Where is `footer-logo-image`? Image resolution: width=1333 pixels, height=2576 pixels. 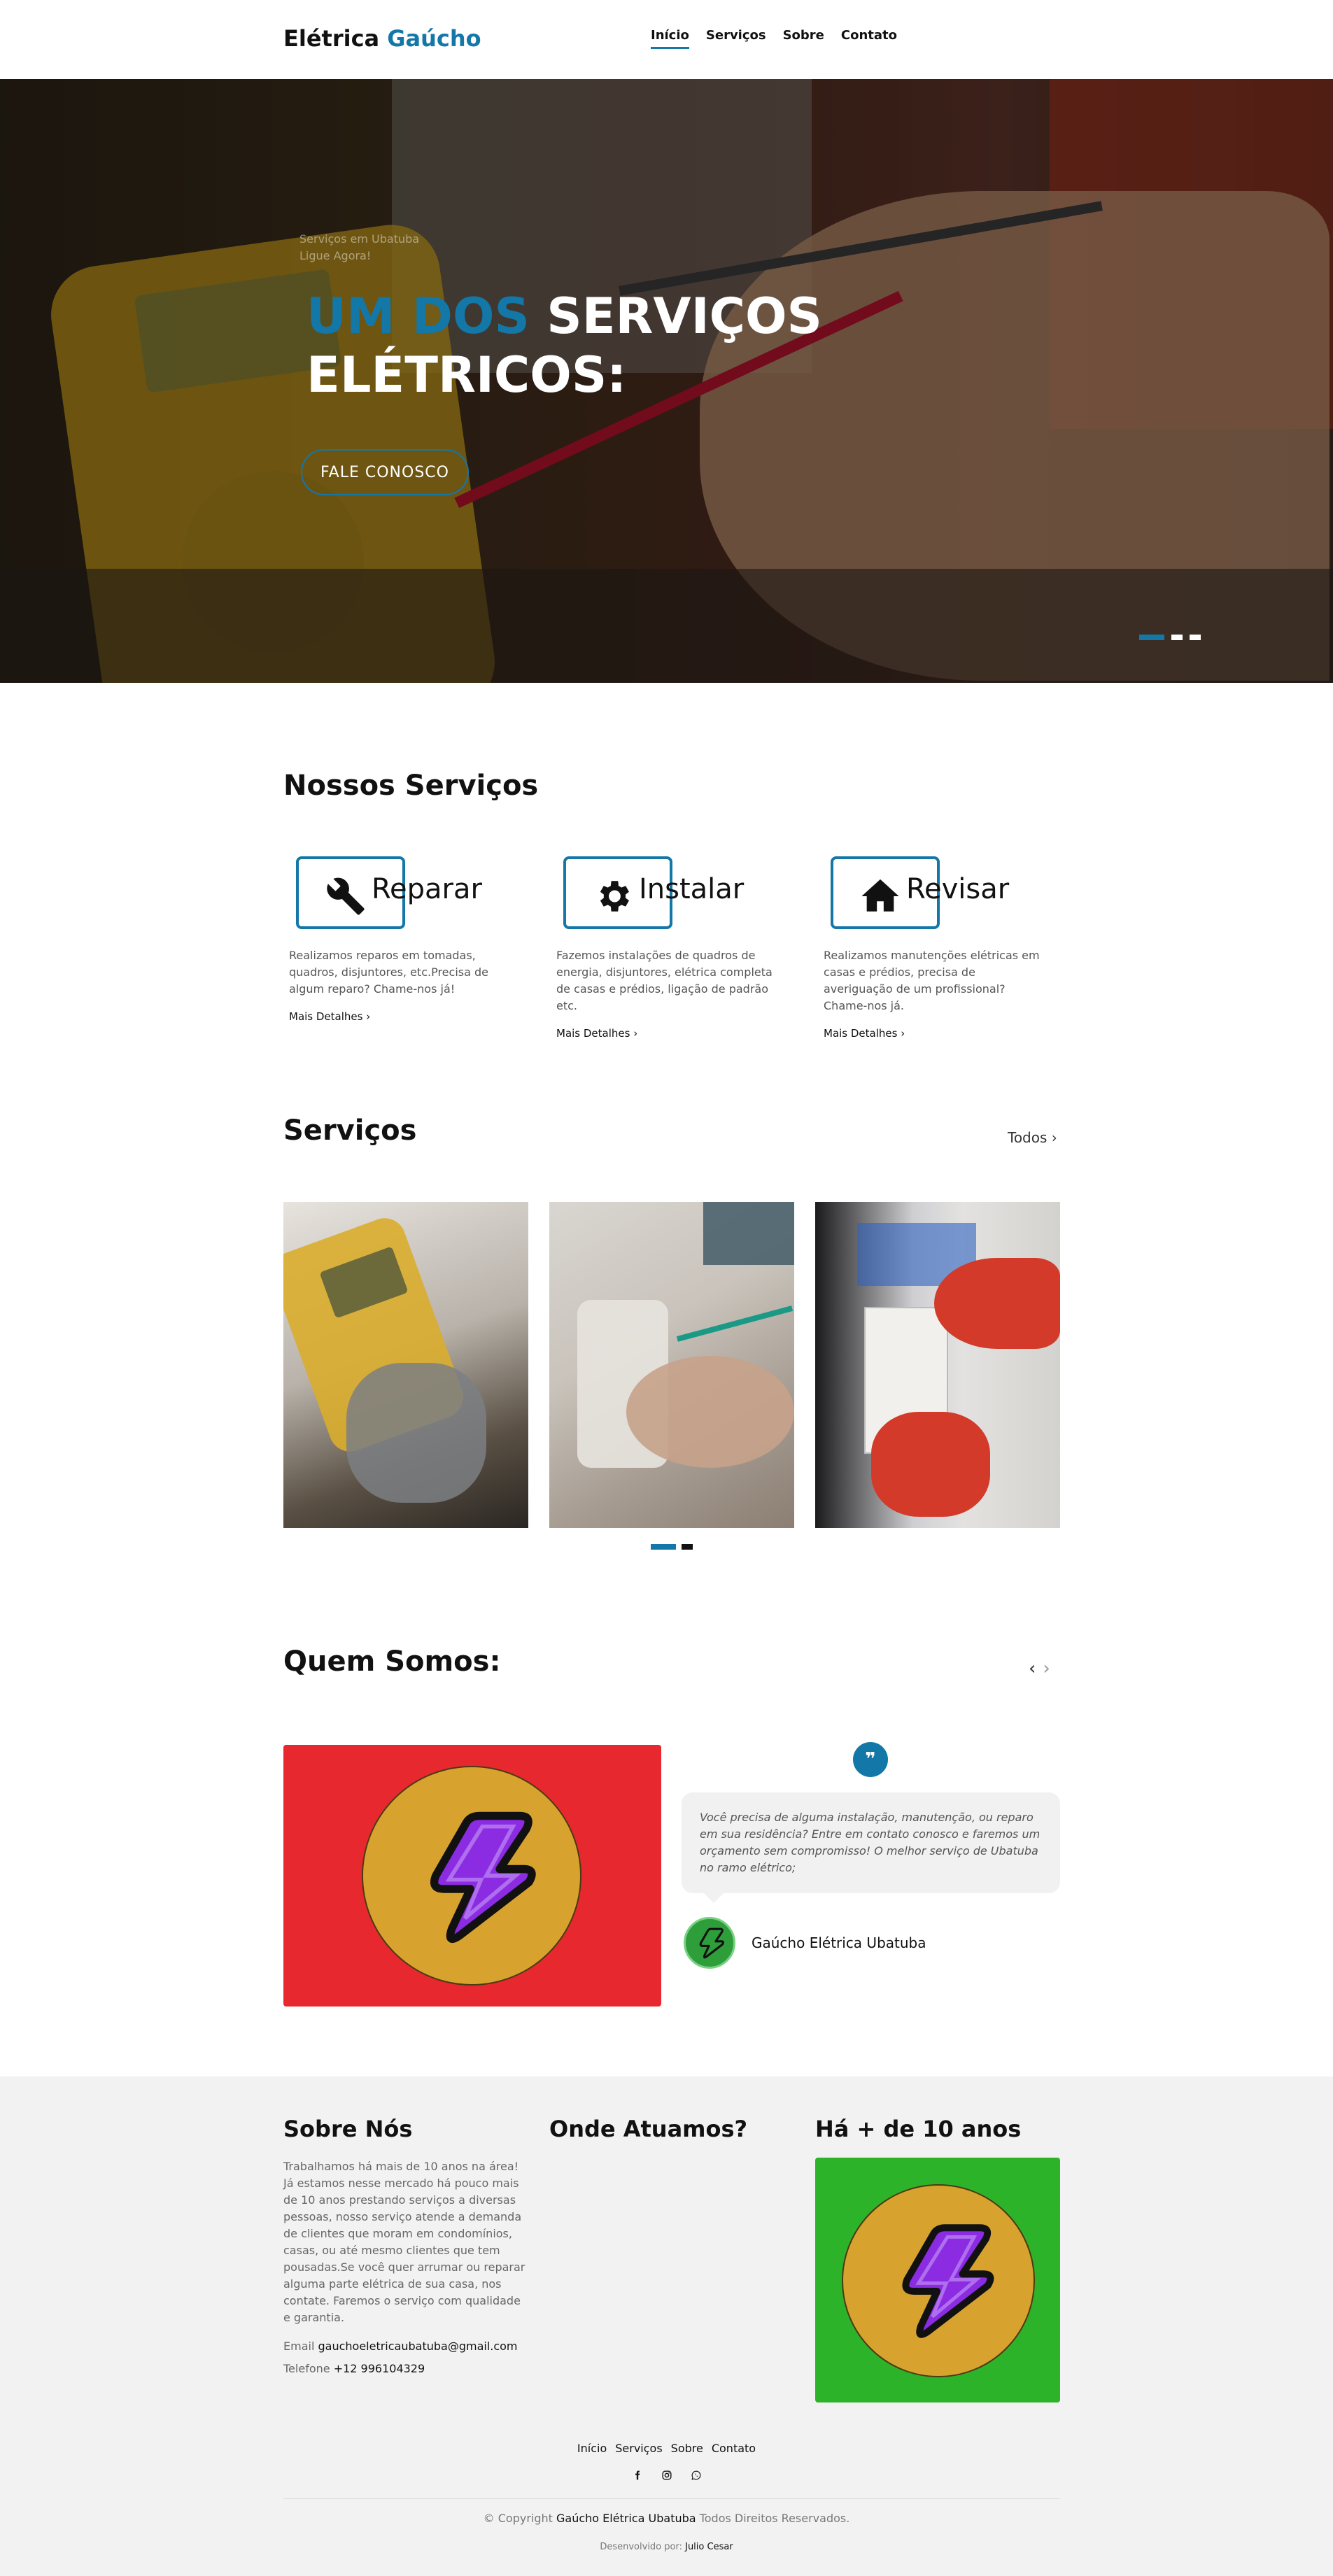 footer-logo-image is located at coordinates (937, 2280).